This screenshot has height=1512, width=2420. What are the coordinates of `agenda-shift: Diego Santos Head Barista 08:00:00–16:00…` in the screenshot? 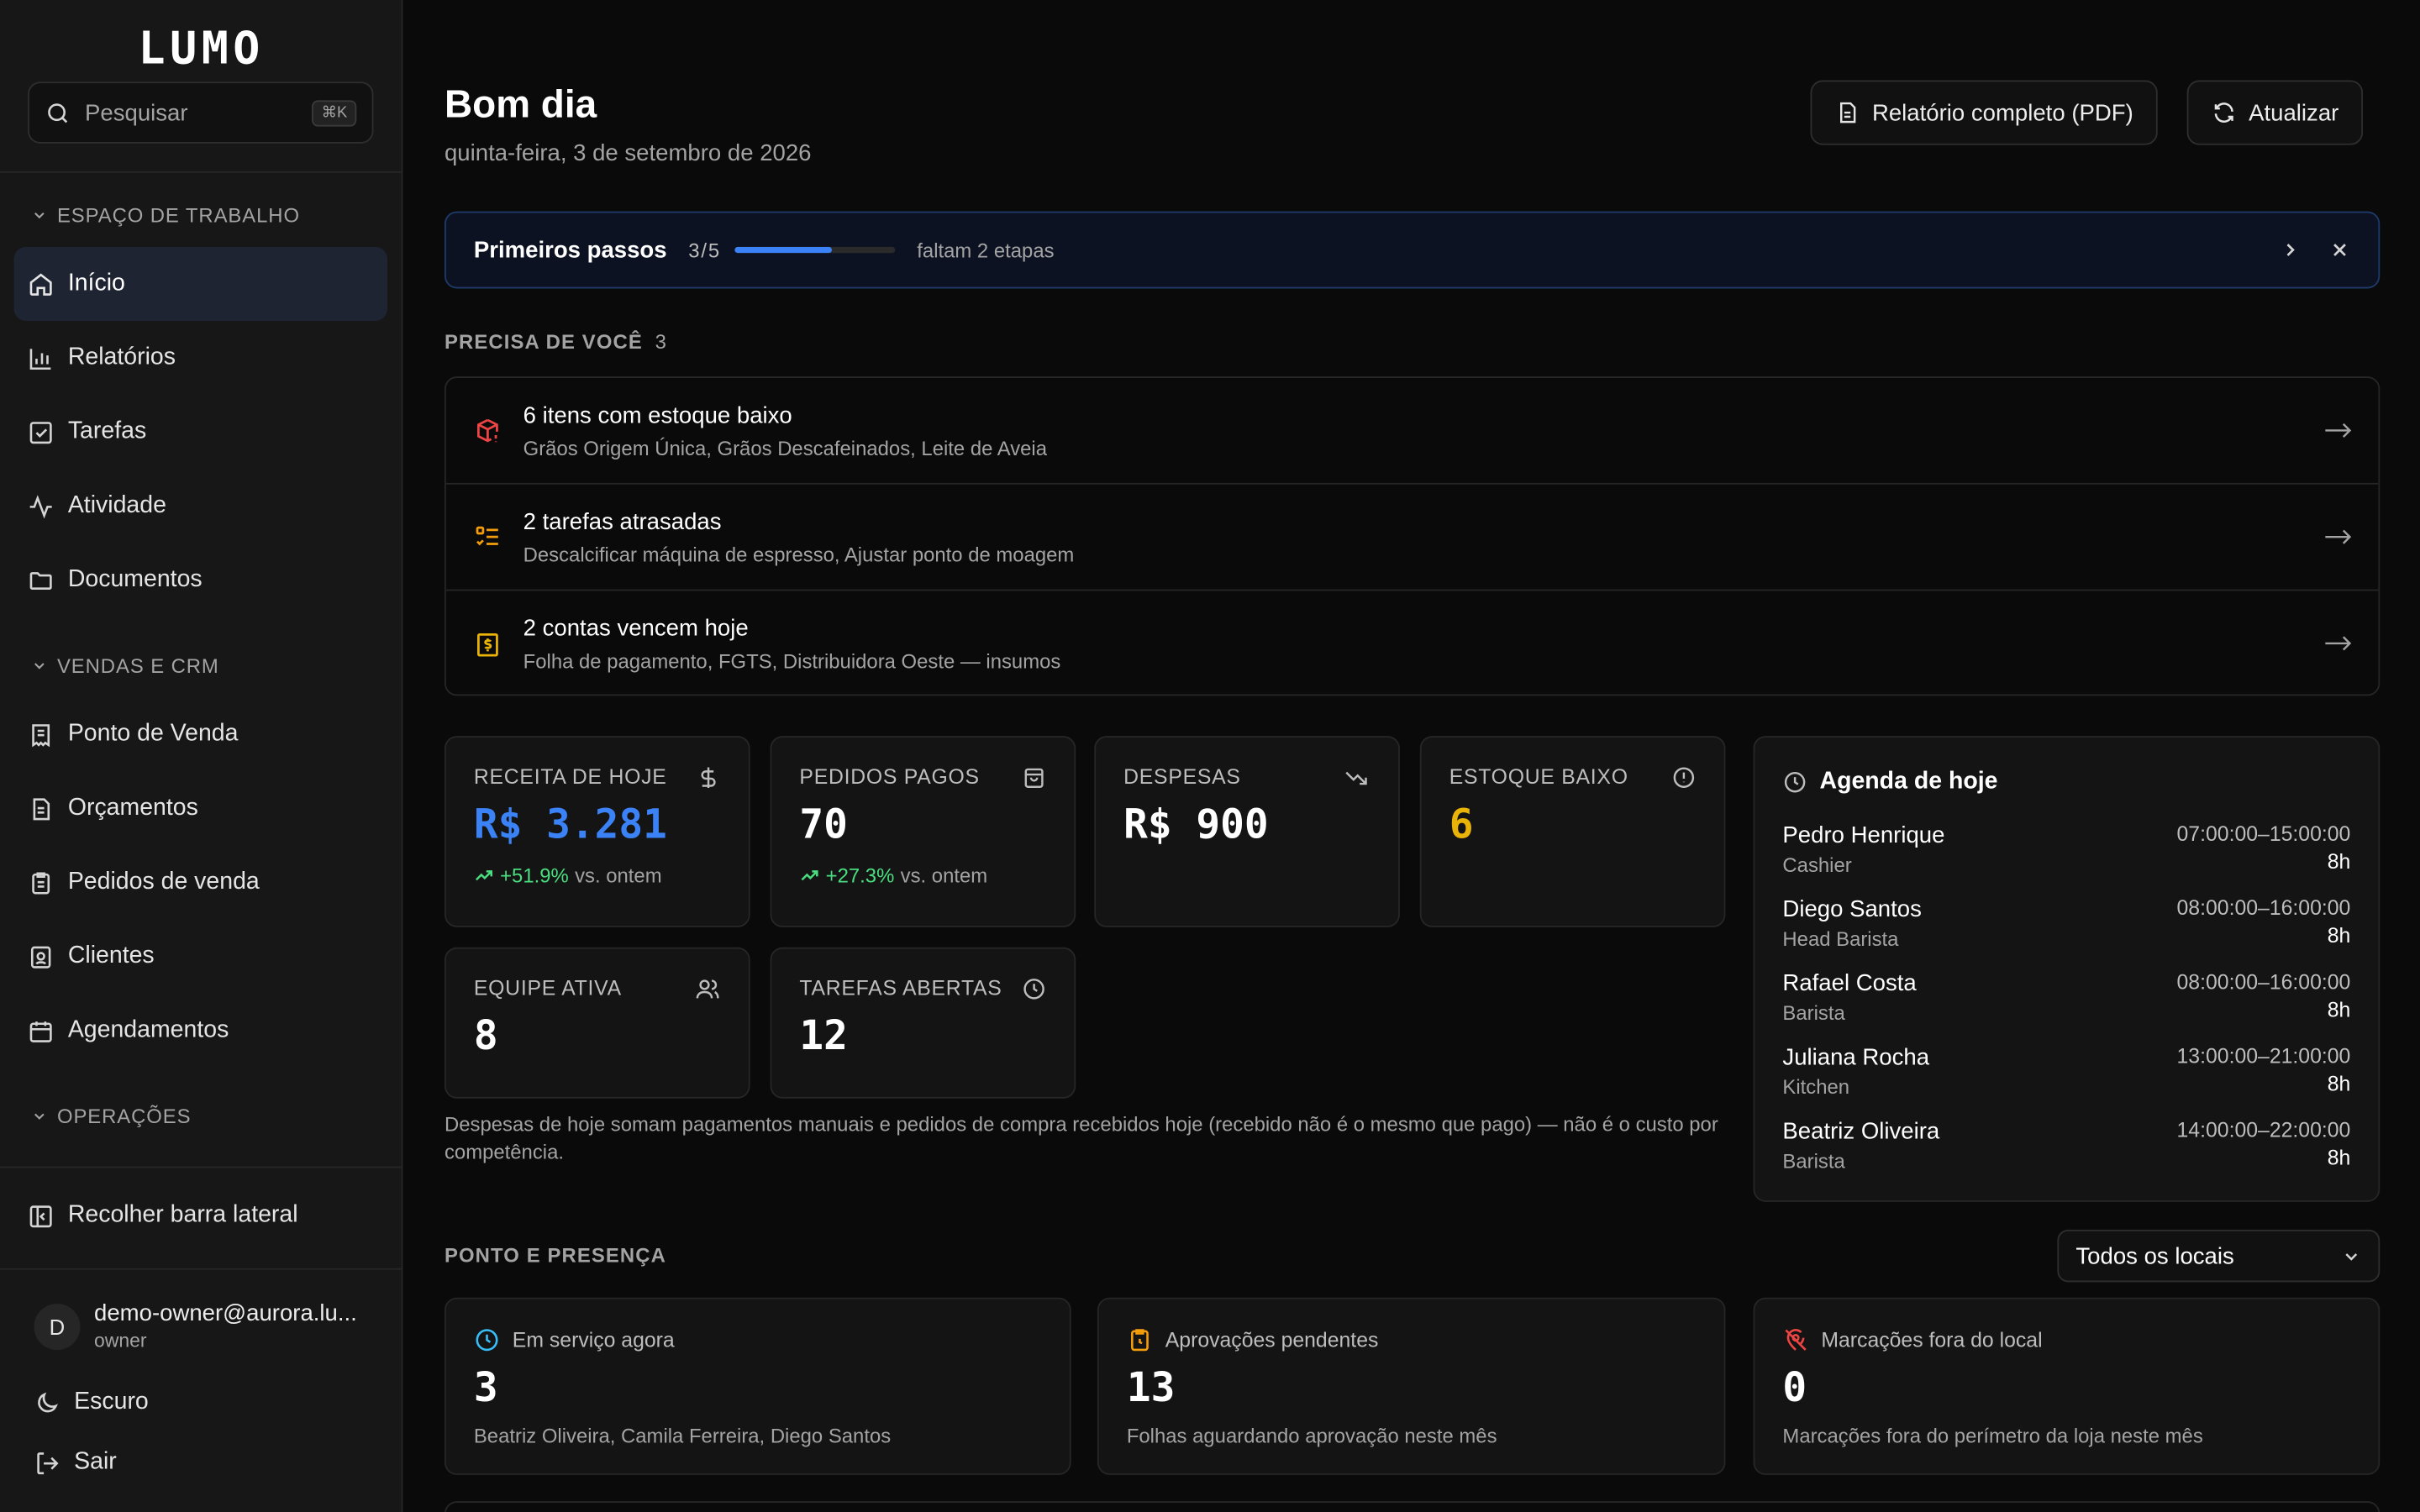 It's located at (2066, 933).